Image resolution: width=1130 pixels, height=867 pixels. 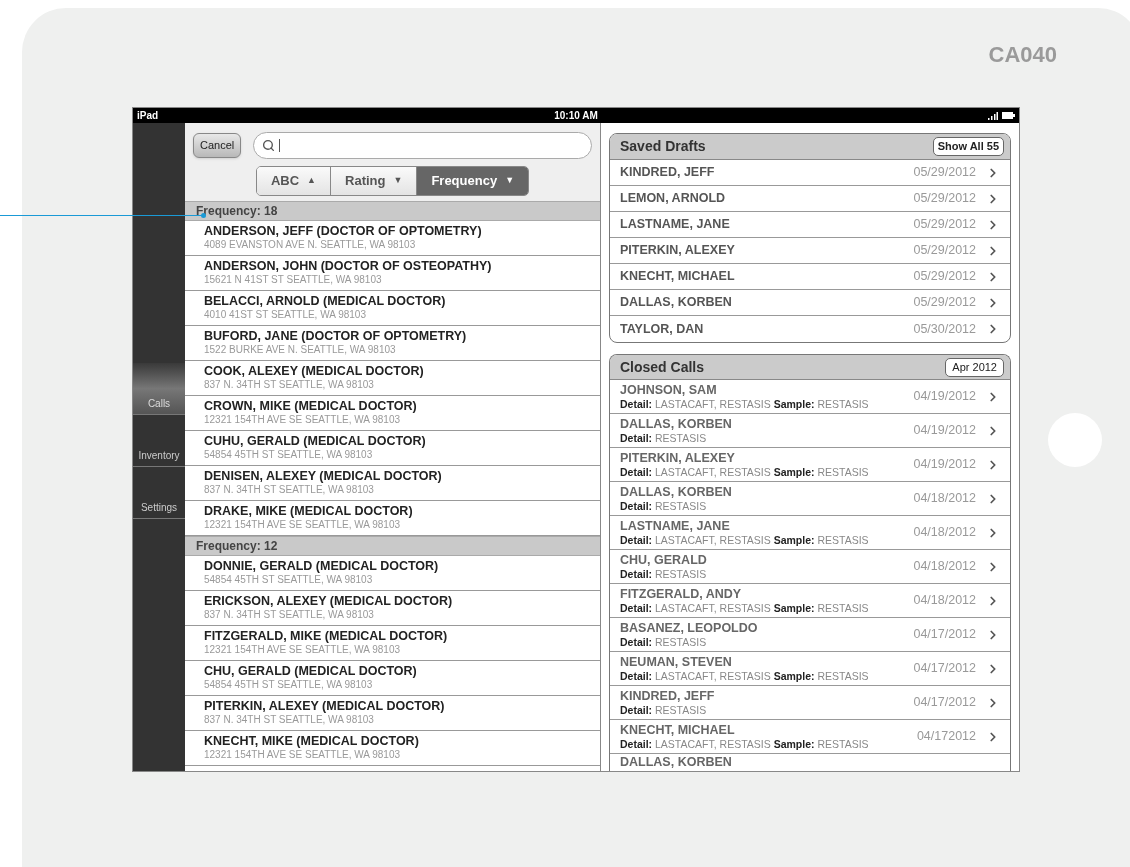 What do you see at coordinates (293, 181) in the screenshot?
I see `sort-tab: ABC ▲` at bounding box center [293, 181].